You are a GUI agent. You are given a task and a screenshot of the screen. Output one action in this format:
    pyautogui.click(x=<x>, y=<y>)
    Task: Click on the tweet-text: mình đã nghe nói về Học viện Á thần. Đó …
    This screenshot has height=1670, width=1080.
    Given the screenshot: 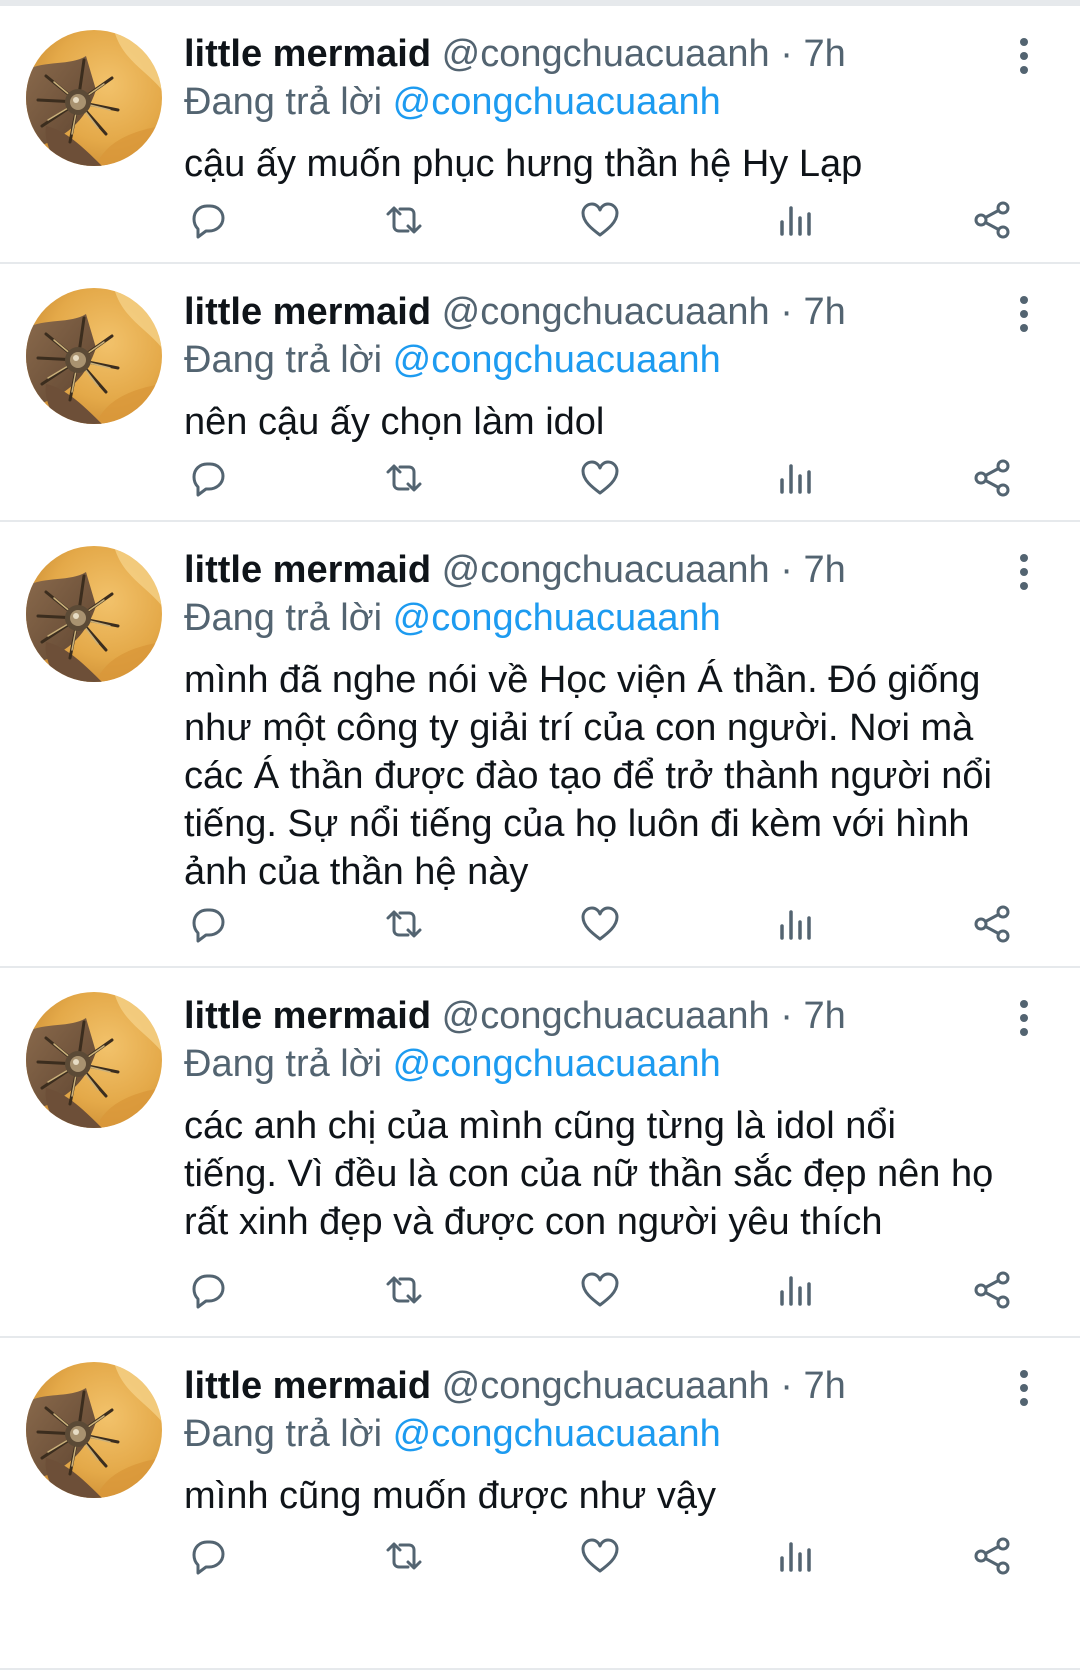 What is the action you would take?
    pyautogui.click(x=588, y=776)
    